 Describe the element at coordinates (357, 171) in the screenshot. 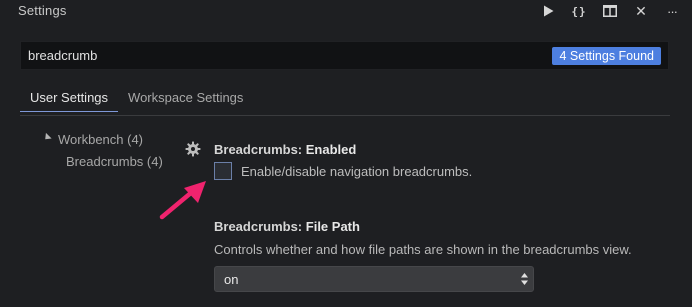

I see `setting-description: Enable/disable navigation breadcrumbs.` at that location.